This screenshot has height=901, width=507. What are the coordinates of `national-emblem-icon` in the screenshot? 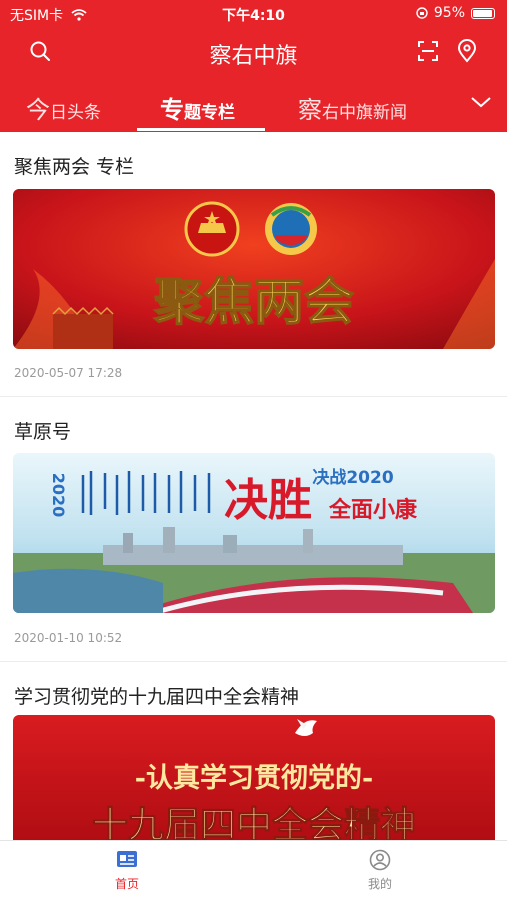 It's located at (212, 229).